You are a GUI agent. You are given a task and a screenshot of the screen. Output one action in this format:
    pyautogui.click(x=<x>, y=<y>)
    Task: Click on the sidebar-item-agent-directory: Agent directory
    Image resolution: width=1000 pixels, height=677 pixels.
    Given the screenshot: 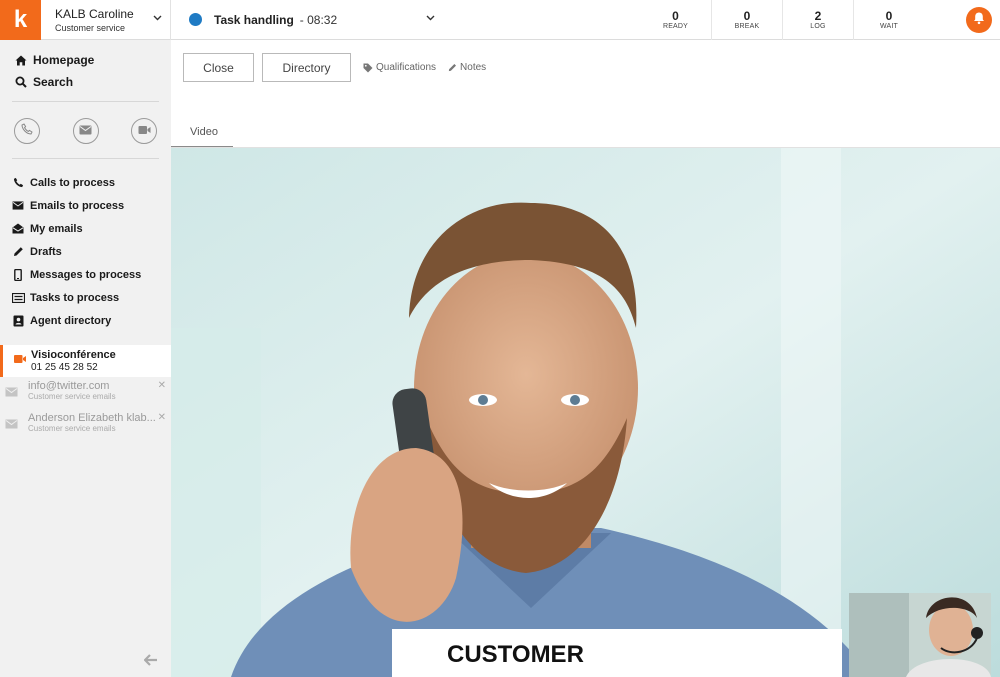 What is the action you would take?
    pyautogui.click(x=85, y=320)
    